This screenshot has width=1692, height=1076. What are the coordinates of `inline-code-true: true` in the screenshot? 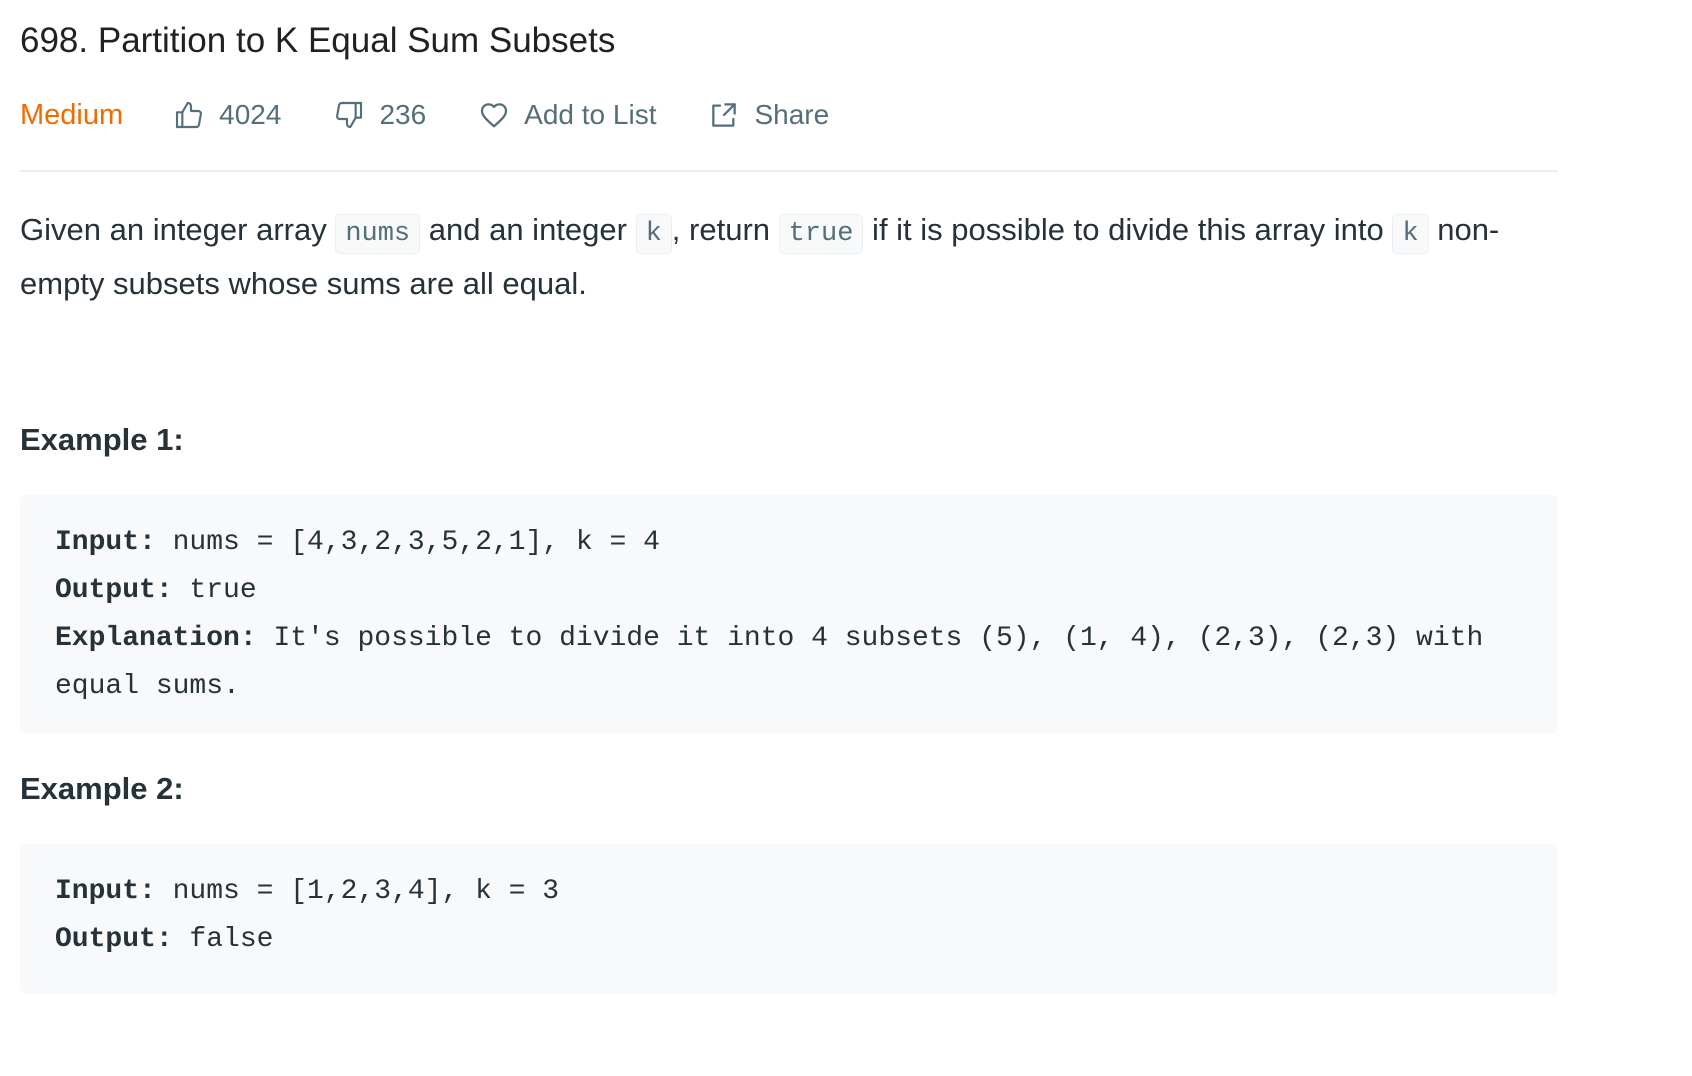 It's located at (821, 234).